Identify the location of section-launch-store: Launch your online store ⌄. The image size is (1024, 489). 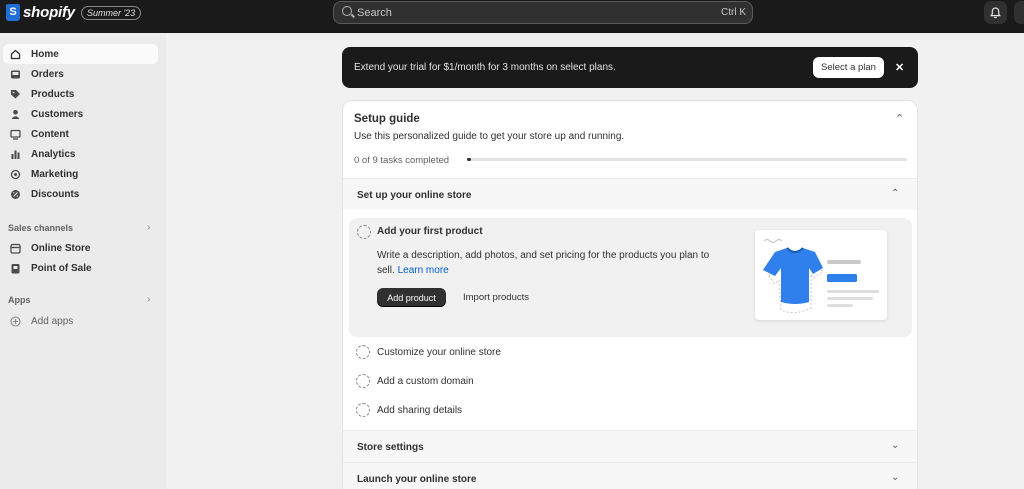
(630, 475).